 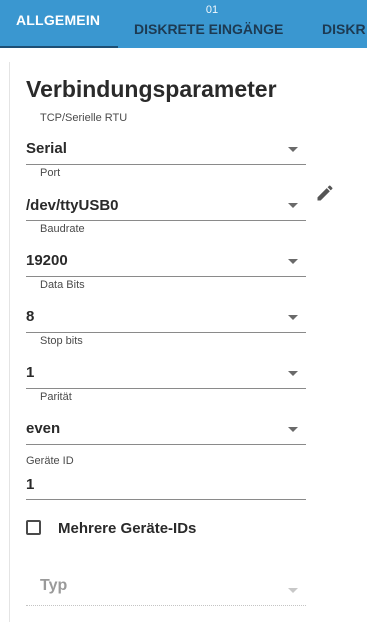 I want to click on stop-bits-select: 1, so click(x=30, y=372).